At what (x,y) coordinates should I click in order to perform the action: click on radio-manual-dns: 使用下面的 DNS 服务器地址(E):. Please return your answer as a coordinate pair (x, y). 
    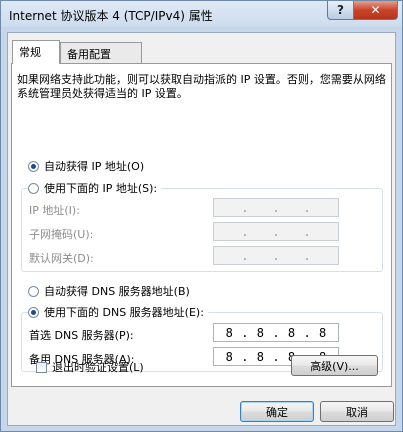
    Looking at the image, I should click on (118, 312).